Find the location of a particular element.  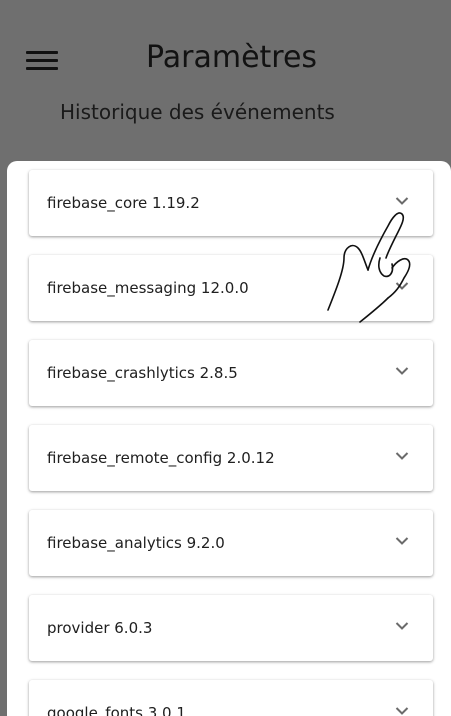

package-label: firebase_core 1.19.2 is located at coordinates (123, 203).